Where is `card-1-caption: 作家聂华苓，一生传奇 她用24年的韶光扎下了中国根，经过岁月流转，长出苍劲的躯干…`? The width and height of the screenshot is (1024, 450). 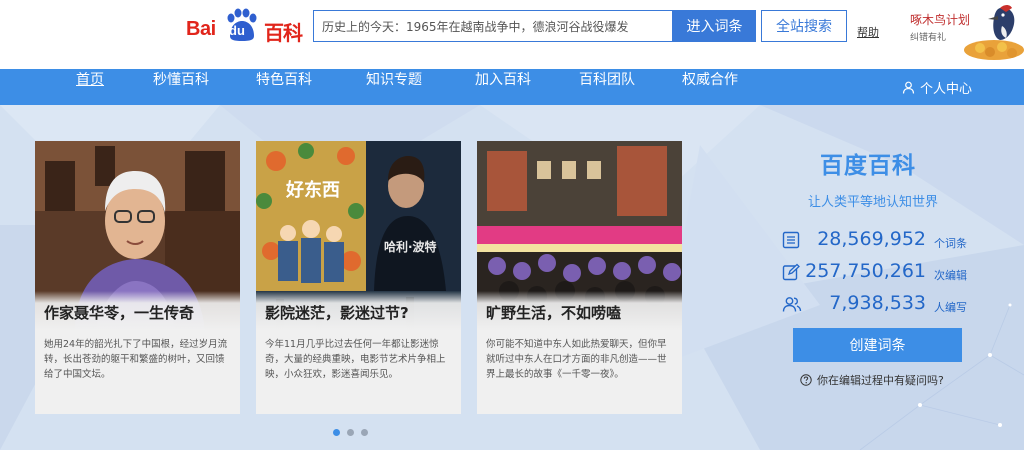 card-1-caption: 作家聂华苓，一生传奇 她用24年的韶光扎下了中国根，经过岁月流转，长出苍劲的躯干… is located at coordinates (137, 352).